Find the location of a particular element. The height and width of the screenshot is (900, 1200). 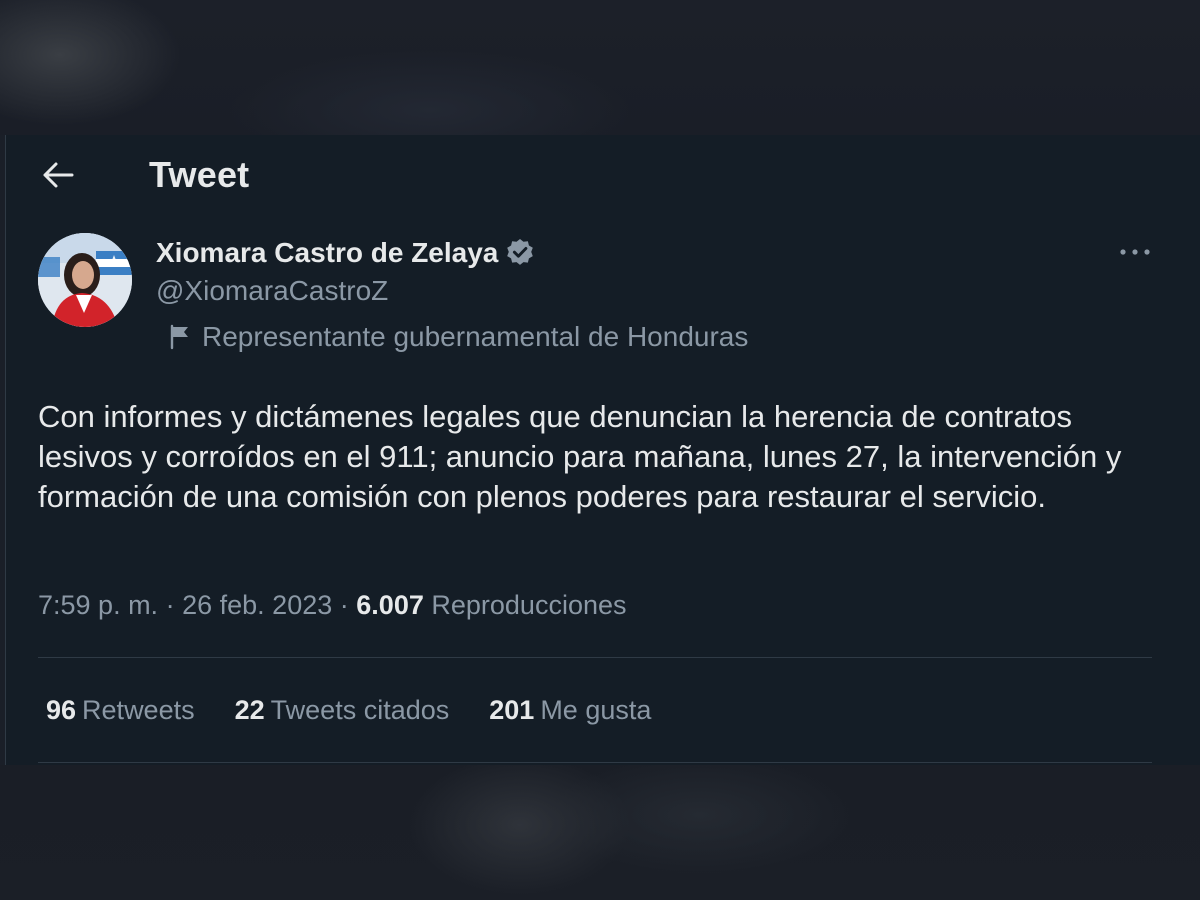

views-count: 6.007 is located at coordinates (390, 605).